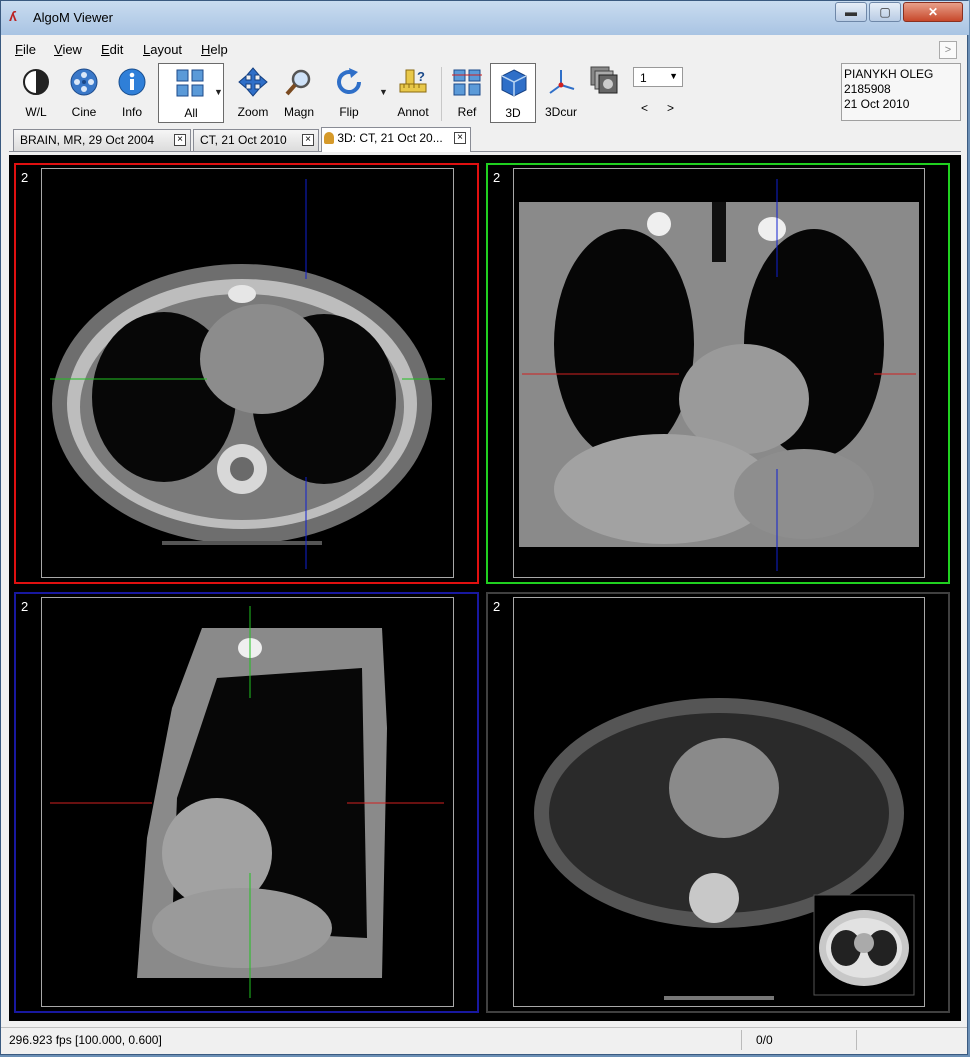 The image size is (970, 1057). What do you see at coordinates (132, 82) in the screenshot?
I see `info-icon` at bounding box center [132, 82].